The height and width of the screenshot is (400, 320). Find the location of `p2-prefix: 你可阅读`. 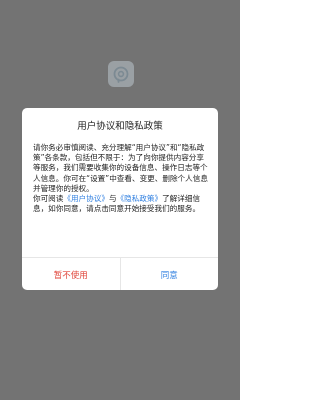

p2-prefix: 你可阅读 is located at coordinates (48, 199).